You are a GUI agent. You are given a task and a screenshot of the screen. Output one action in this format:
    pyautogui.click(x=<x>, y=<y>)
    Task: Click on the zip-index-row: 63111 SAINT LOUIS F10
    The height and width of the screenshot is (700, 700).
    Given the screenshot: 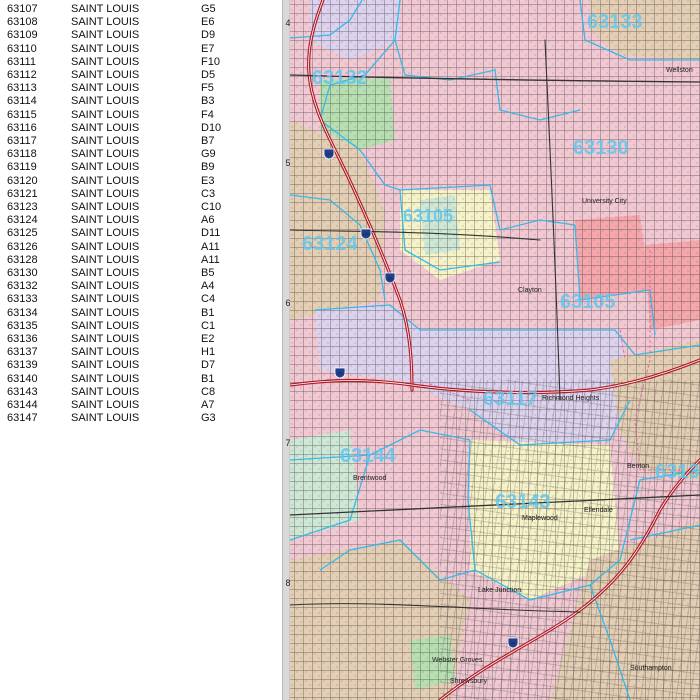 What is the action you would take?
    pyautogui.click(x=134, y=62)
    